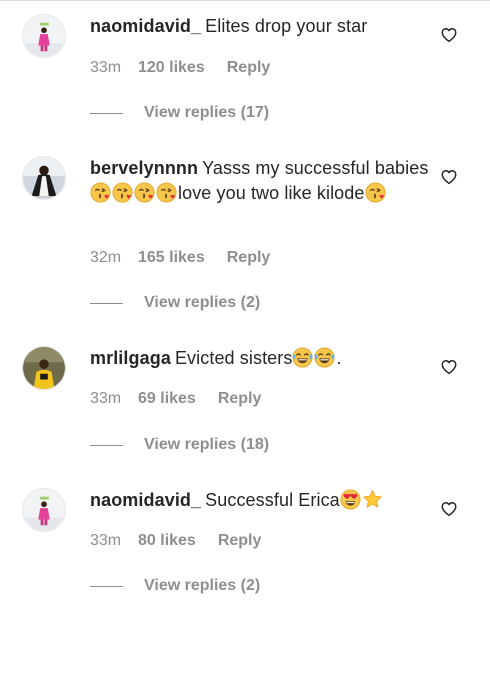 This screenshot has width=490, height=675. I want to click on comment-username: bervelynnnn, so click(144, 168).